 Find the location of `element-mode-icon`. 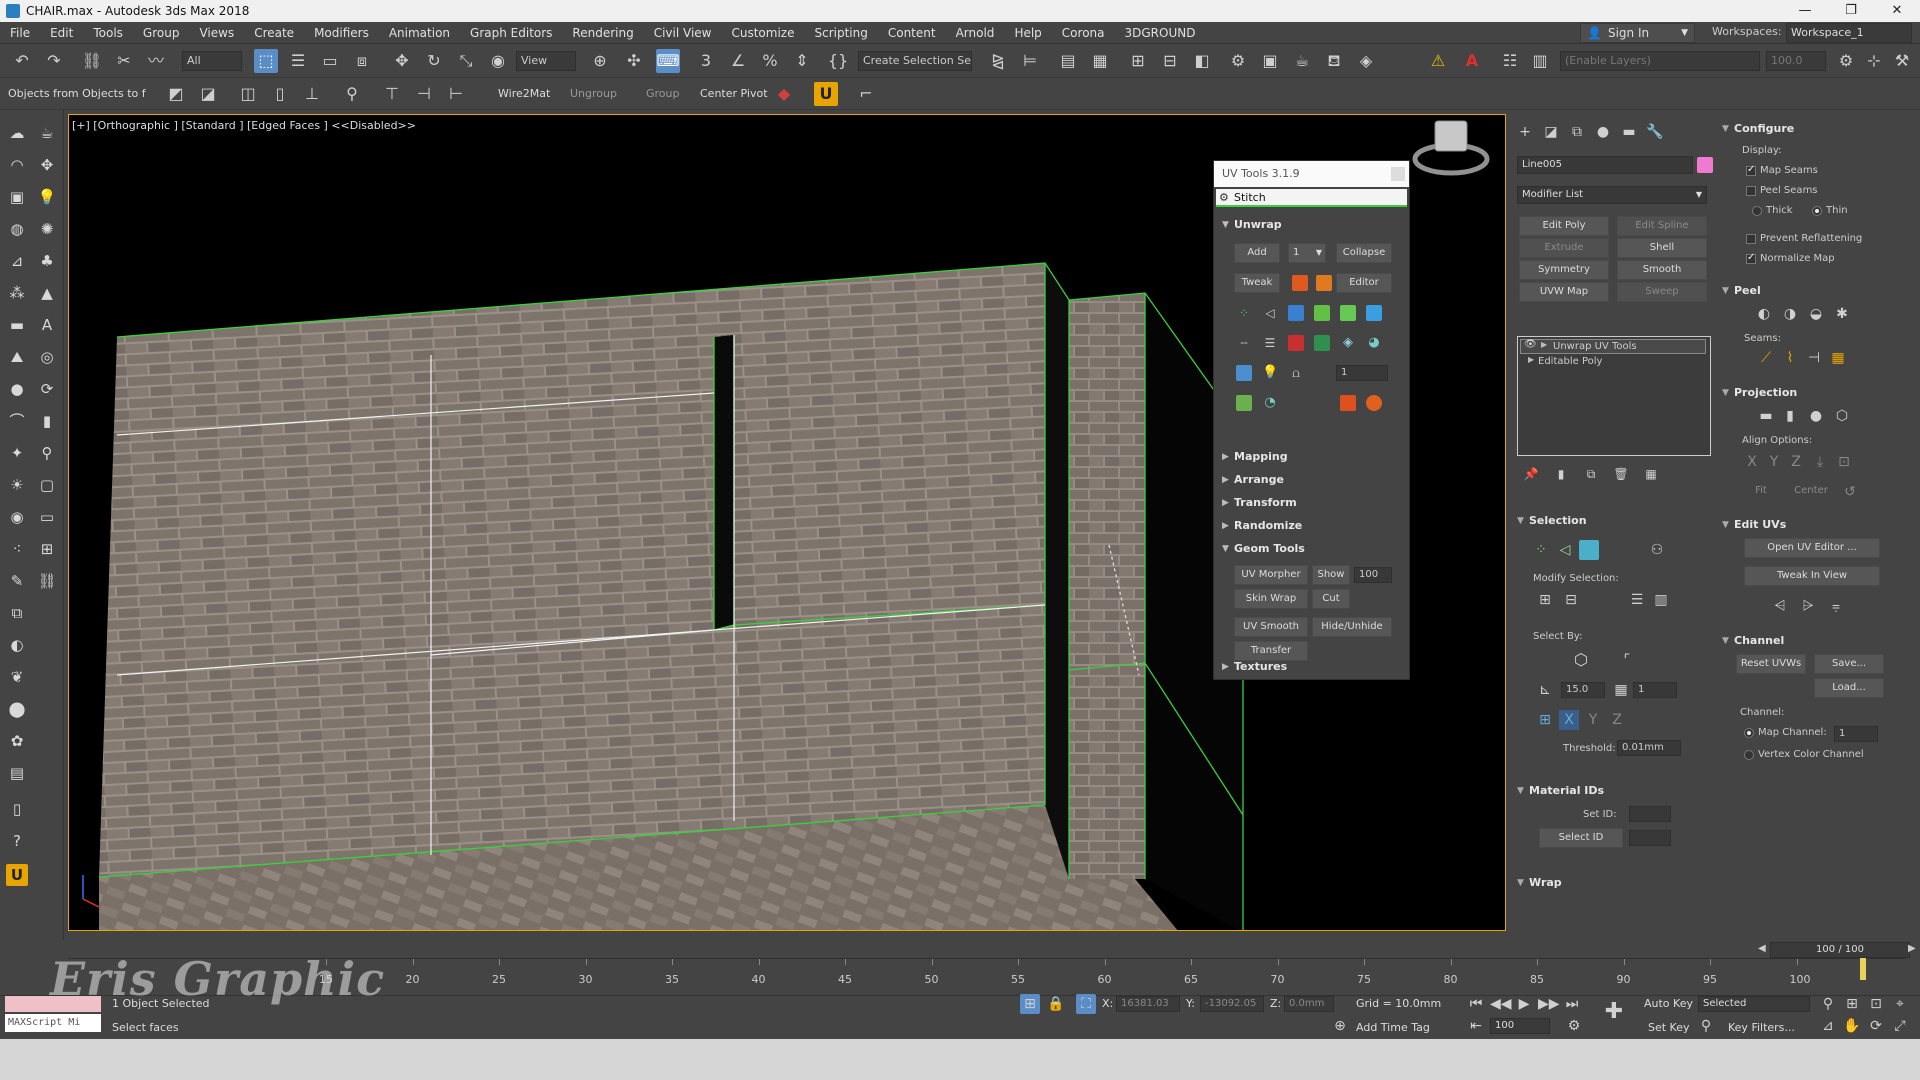

element-mode-icon is located at coordinates (1322, 313).